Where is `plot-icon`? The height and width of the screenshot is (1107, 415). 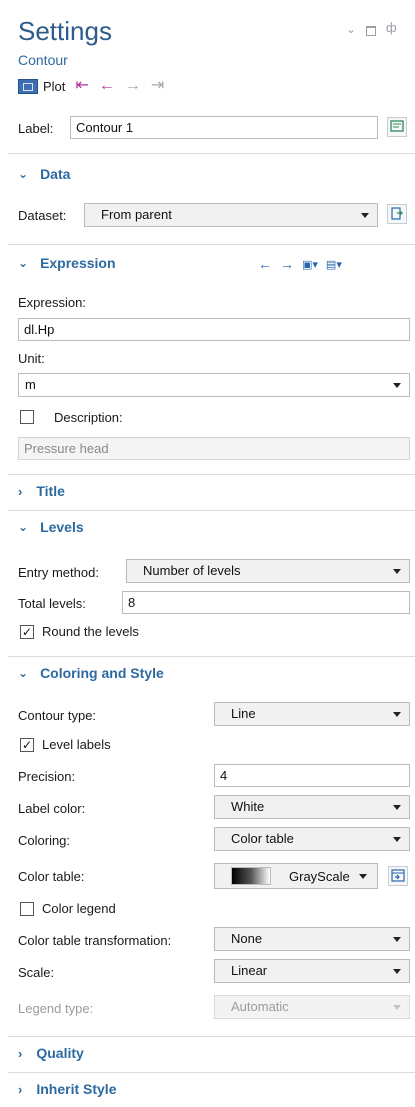
plot-icon is located at coordinates (28, 86).